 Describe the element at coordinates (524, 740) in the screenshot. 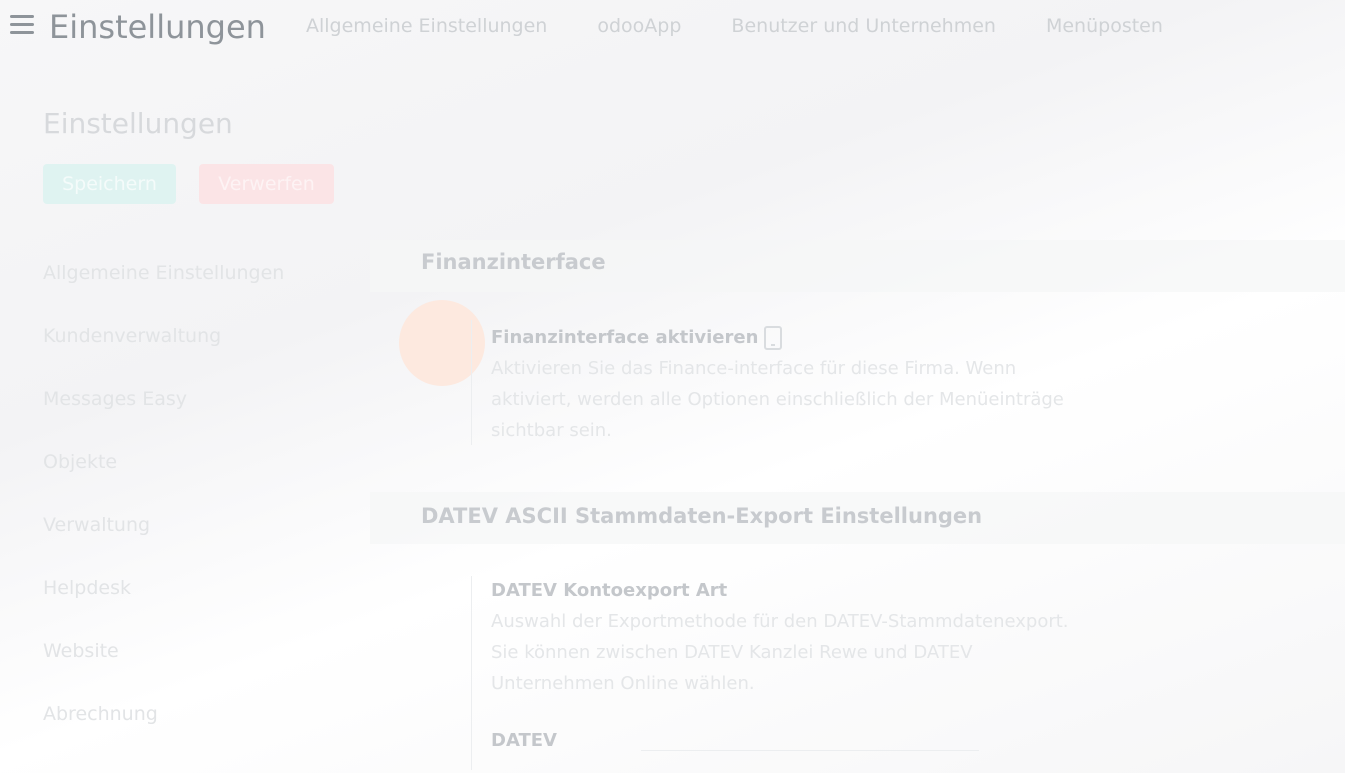

I see `datev-field-label: DATEV` at that location.